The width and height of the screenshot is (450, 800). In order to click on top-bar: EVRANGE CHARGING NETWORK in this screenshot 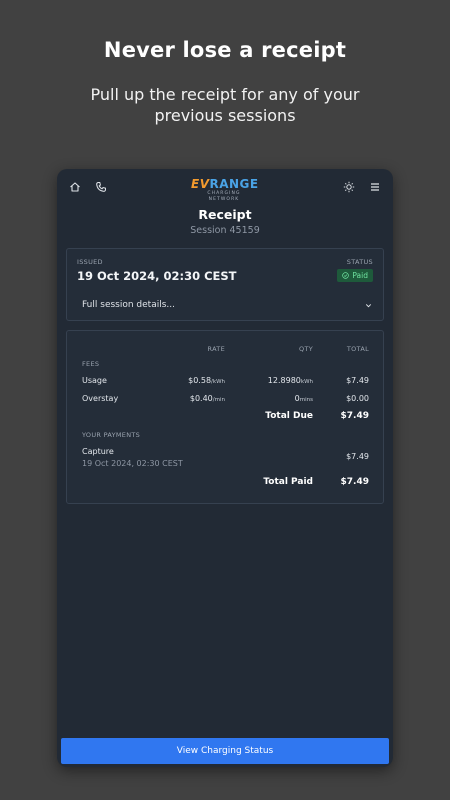, I will do `click(225, 187)`.